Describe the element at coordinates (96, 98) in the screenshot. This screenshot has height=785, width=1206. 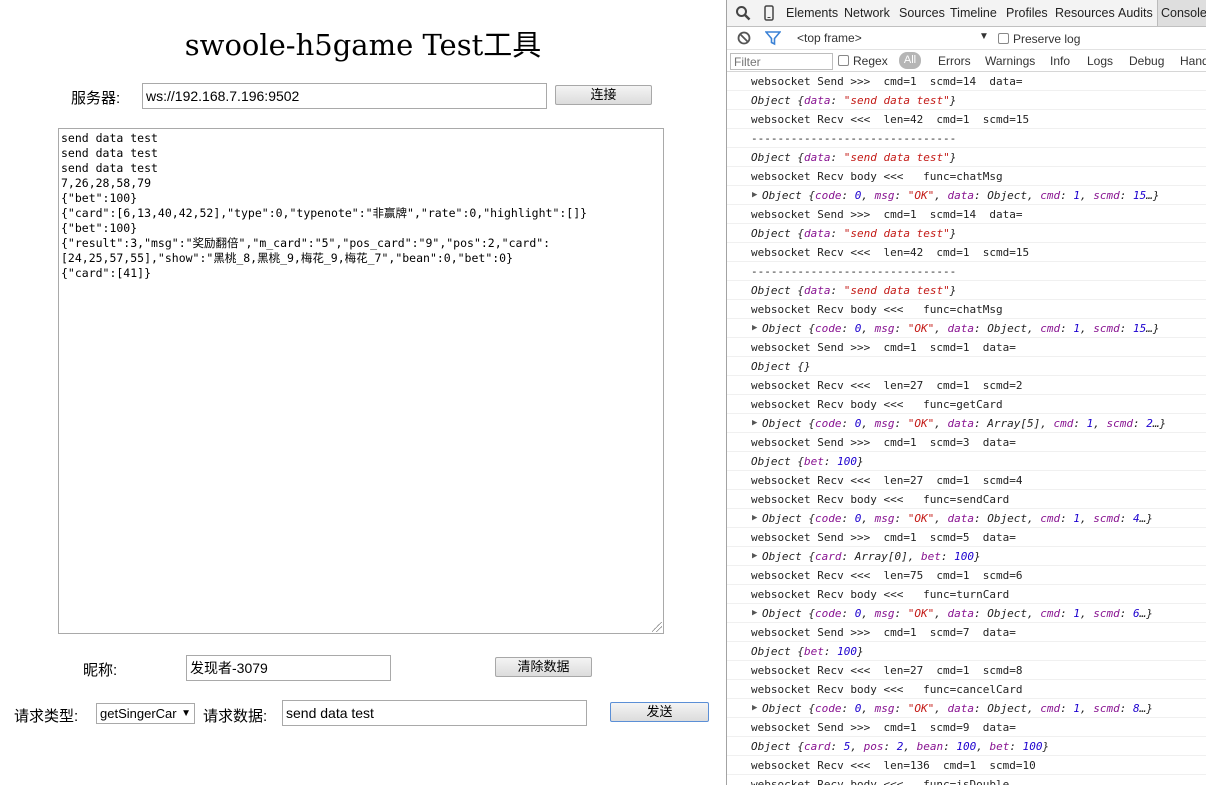
I see `server-label: 服务器:` at that location.